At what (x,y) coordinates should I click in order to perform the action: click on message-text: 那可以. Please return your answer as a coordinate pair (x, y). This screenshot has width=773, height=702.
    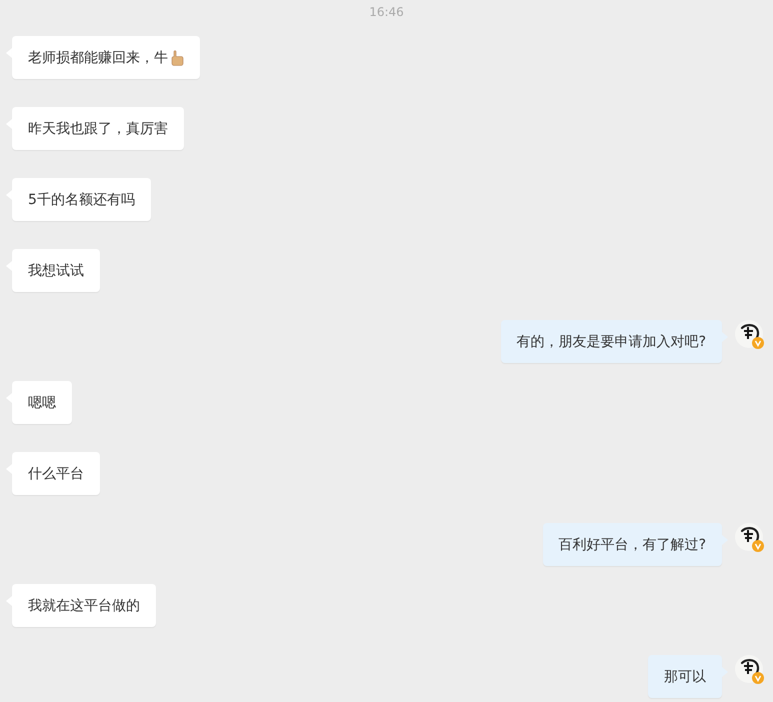
    Looking at the image, I should click on (685, 677).